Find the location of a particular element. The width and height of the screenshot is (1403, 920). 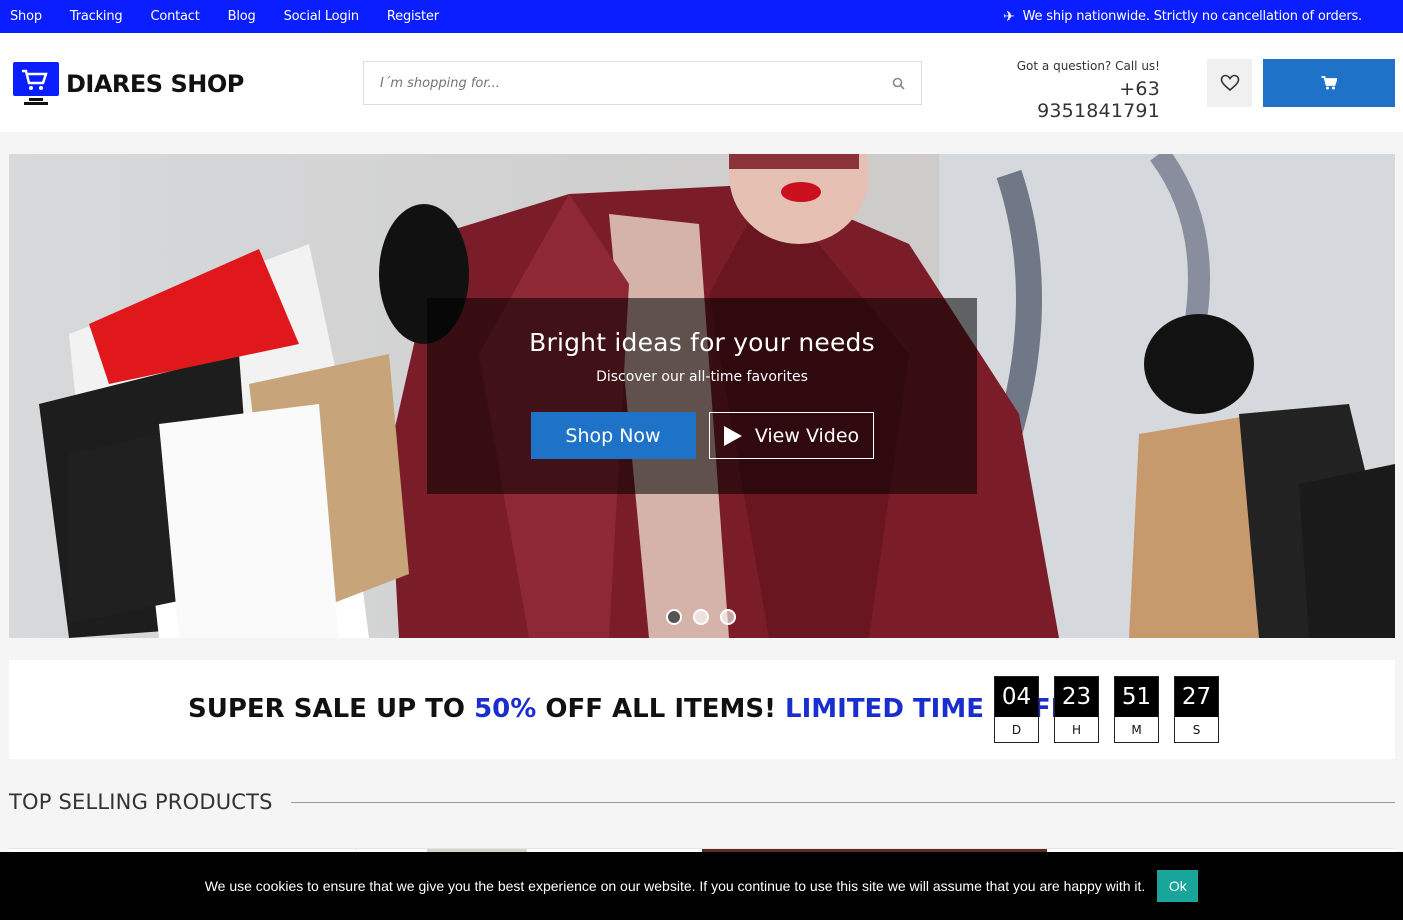

cart-monitor-logo-icon is located at coordinates (36, 83).